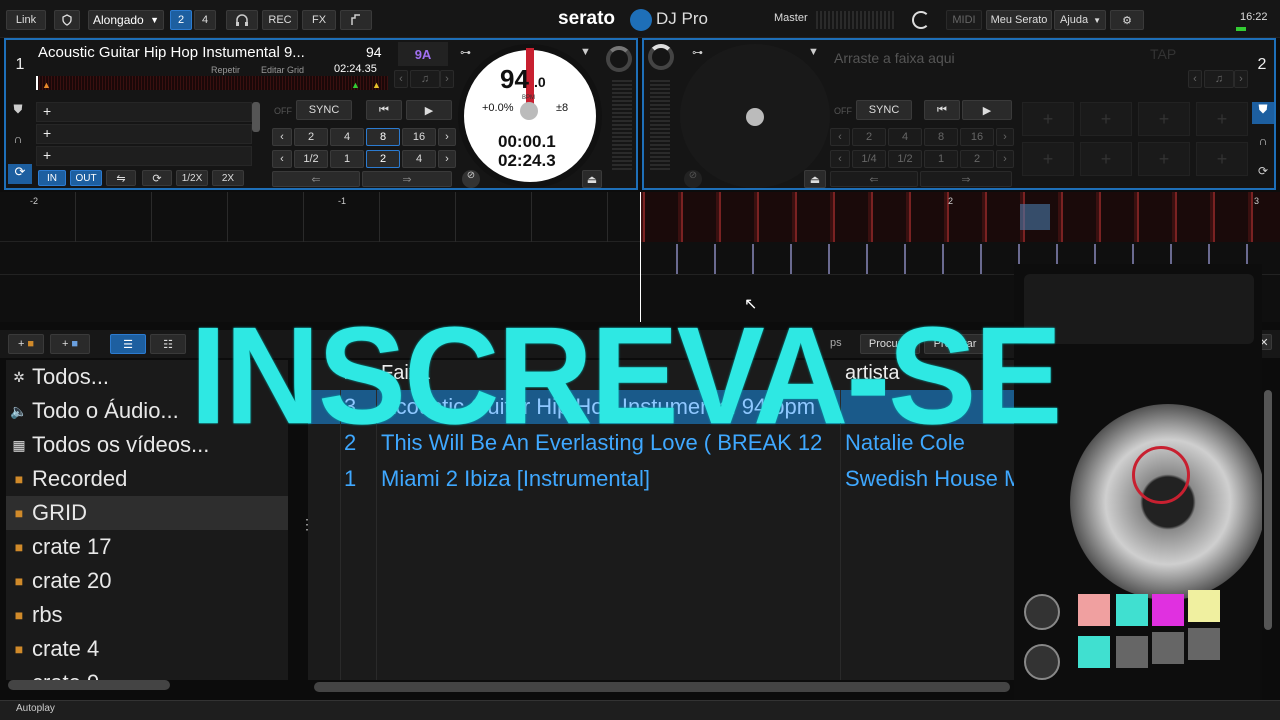 The image size is (1280, 720). What do you see at coordinates (383, 137) in the screenshot?
I see `beatjump-8: 8` at bounding box center [383, 137].